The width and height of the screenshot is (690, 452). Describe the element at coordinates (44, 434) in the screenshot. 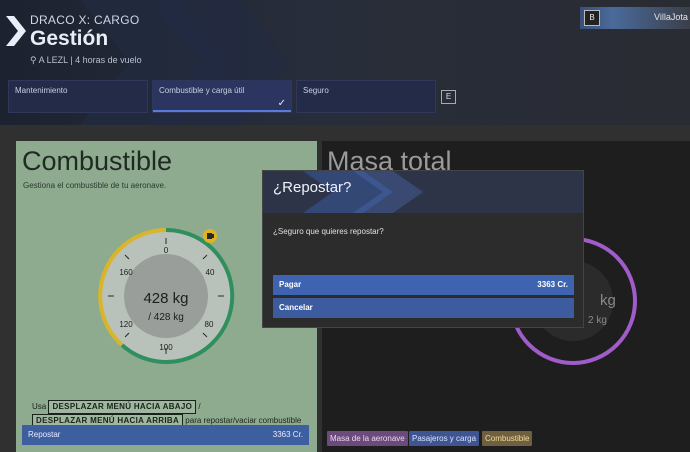

I see `refuel-label: Repostar` at that location.